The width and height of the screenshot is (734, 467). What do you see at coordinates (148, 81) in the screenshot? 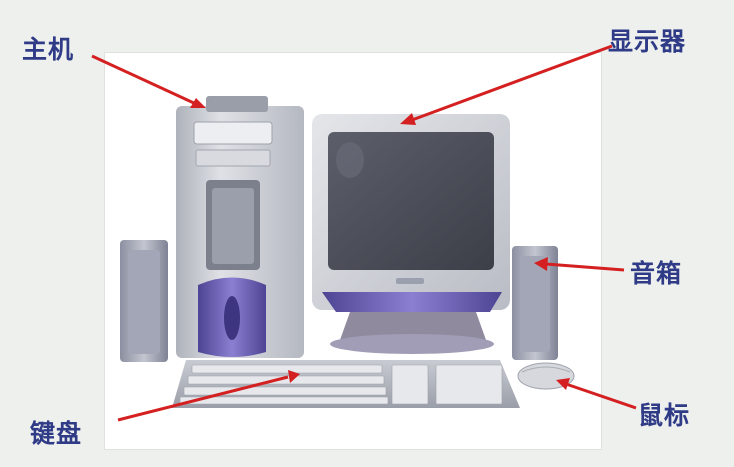
I see `arrow-host` at bounding box center [148, 81].